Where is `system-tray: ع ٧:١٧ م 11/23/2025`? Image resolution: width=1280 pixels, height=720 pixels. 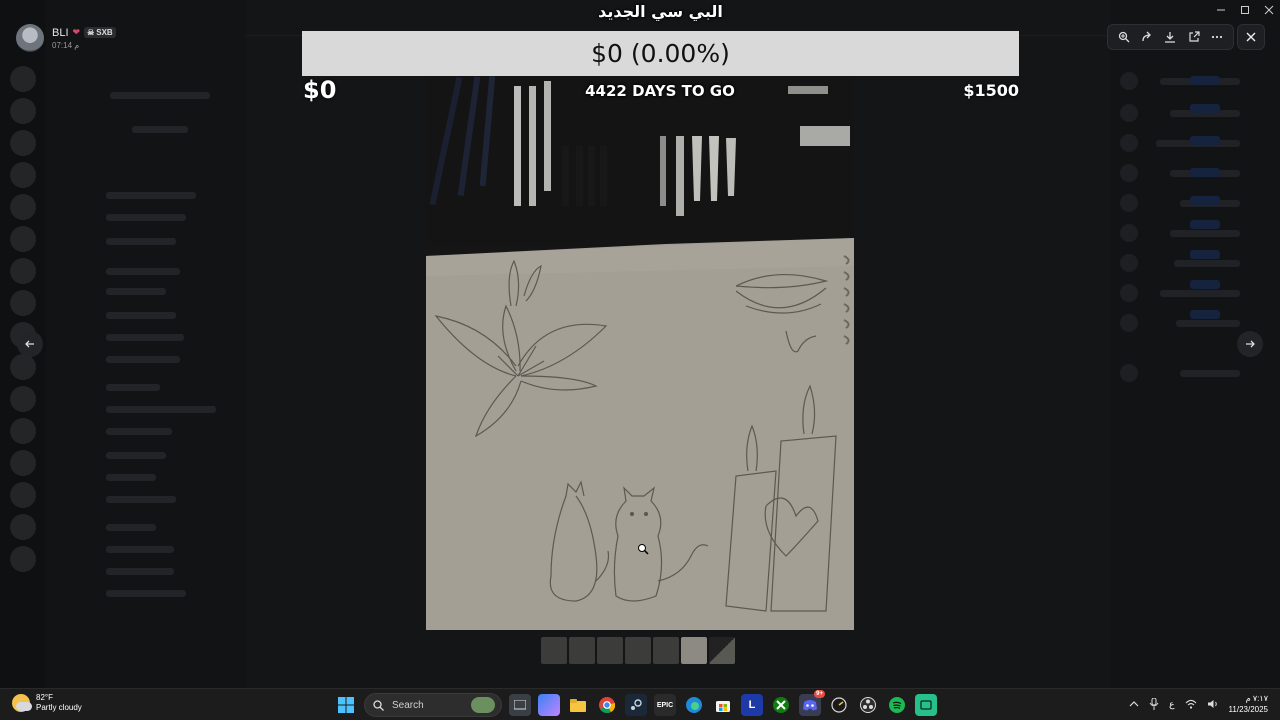 system-tray: ع ٧:١٧ م 11/23/2025 is located at coordinates (1198, 704).